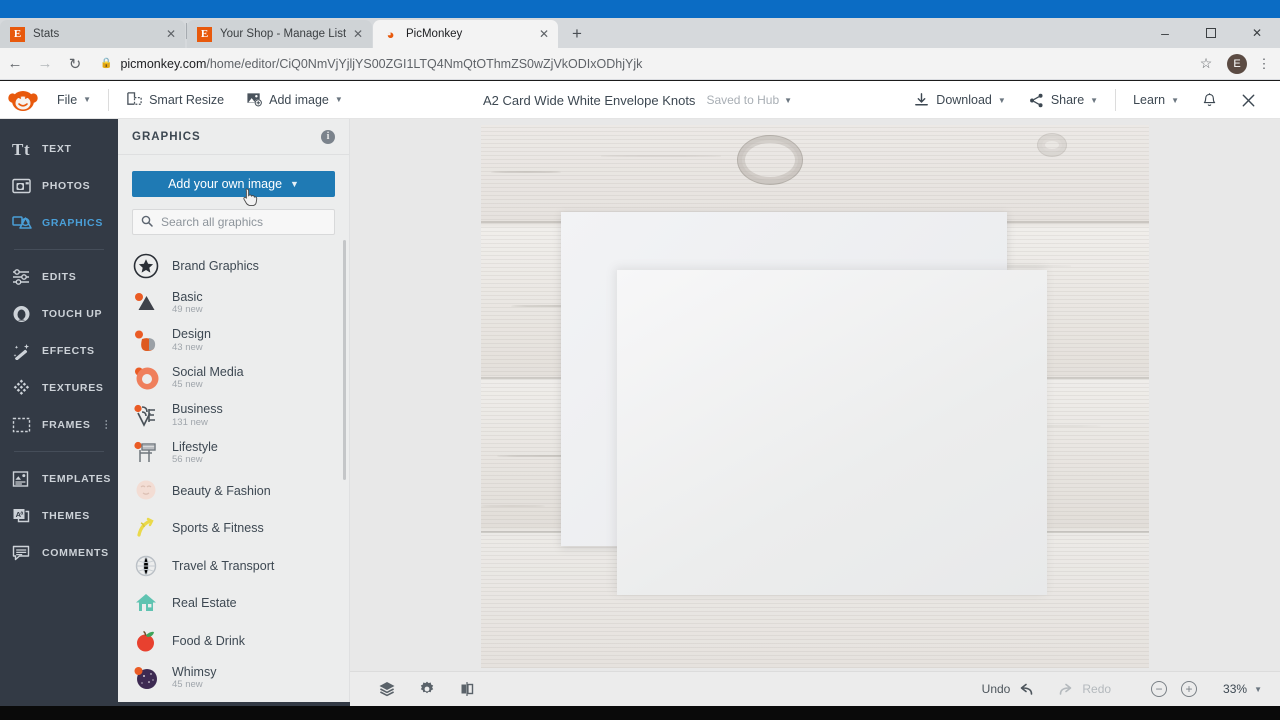 The image size is (1280, 720). What do you see at coordinates (299, 99) in the screenshot?
I see `add-image-label: Add image` at bounding box center [299, 99].